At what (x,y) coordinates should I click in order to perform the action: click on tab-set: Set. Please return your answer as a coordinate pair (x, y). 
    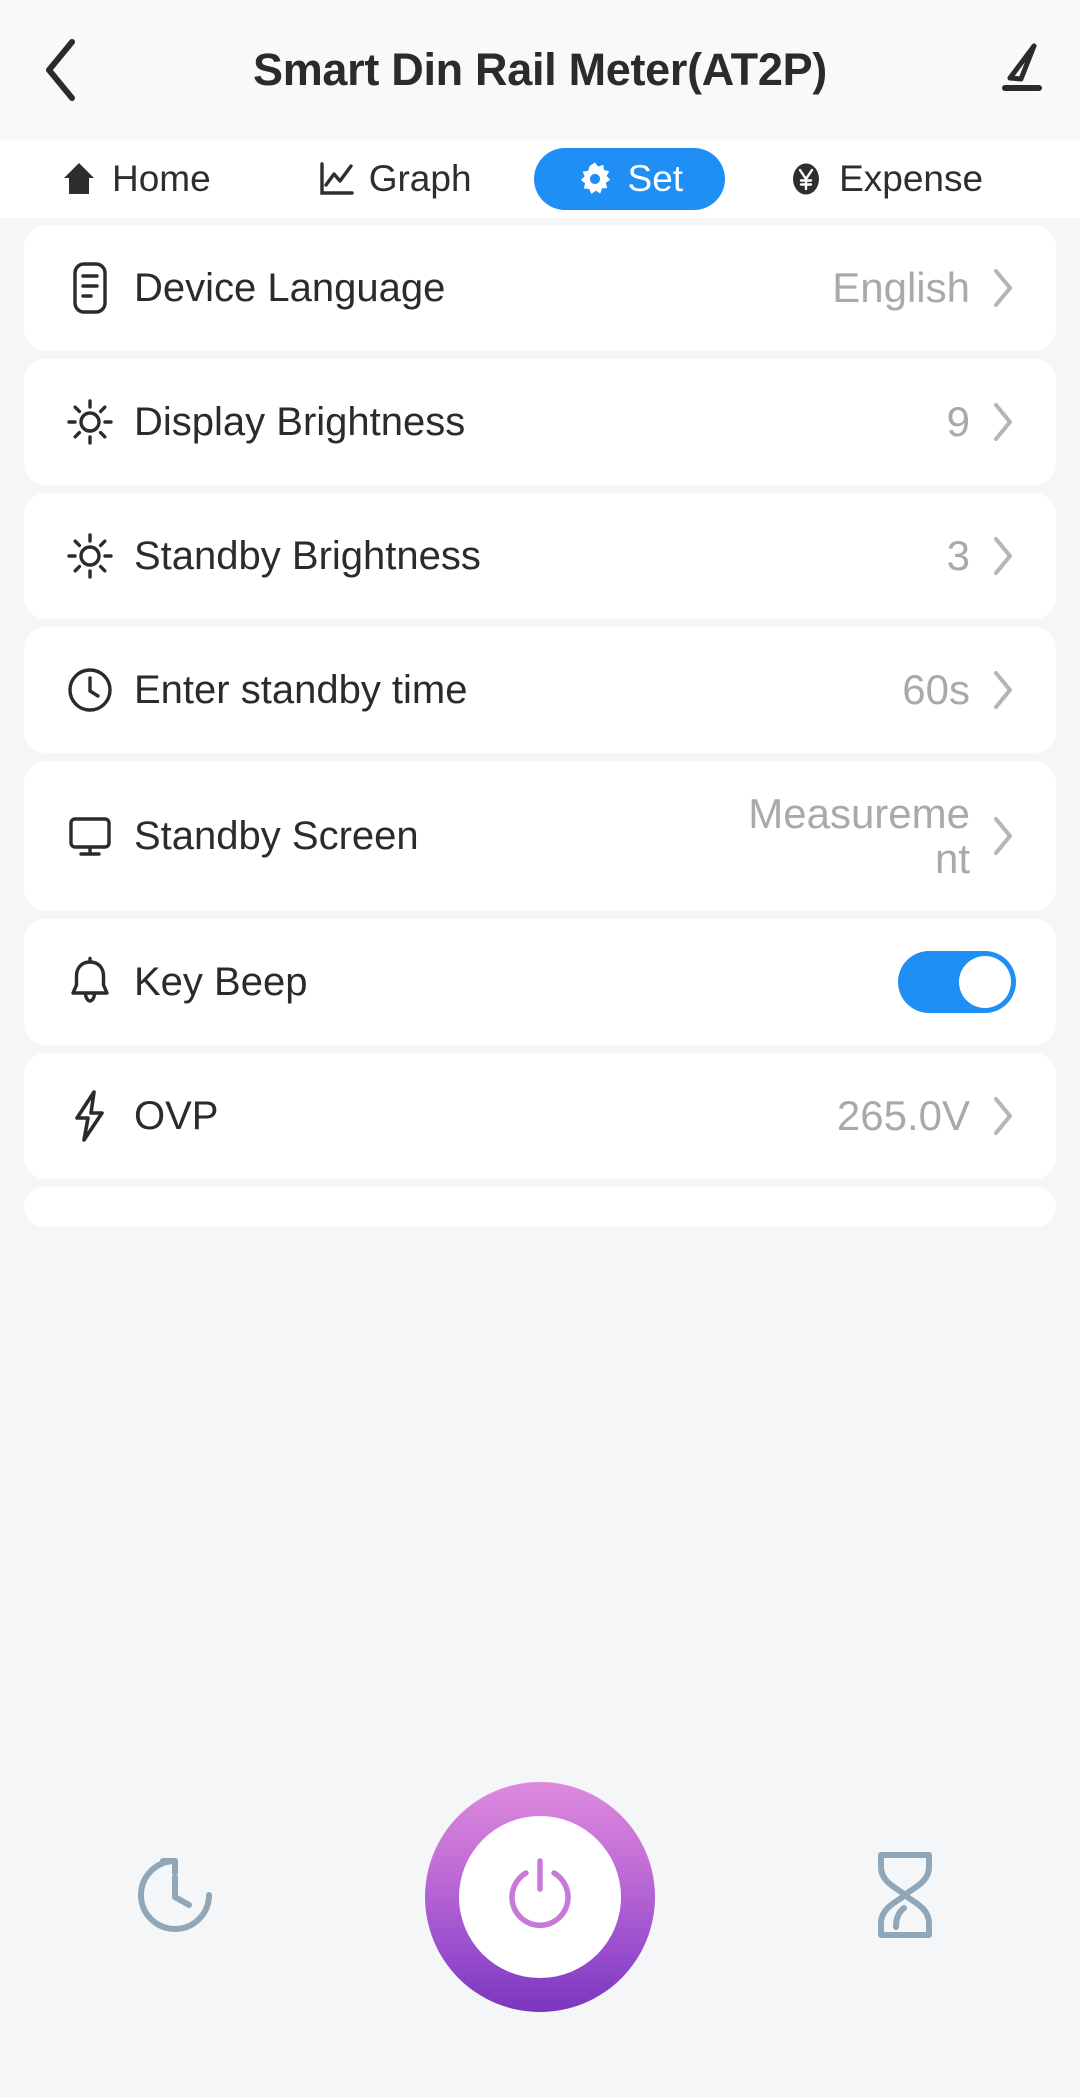
    Looking at the image, I should click on (629, 179).